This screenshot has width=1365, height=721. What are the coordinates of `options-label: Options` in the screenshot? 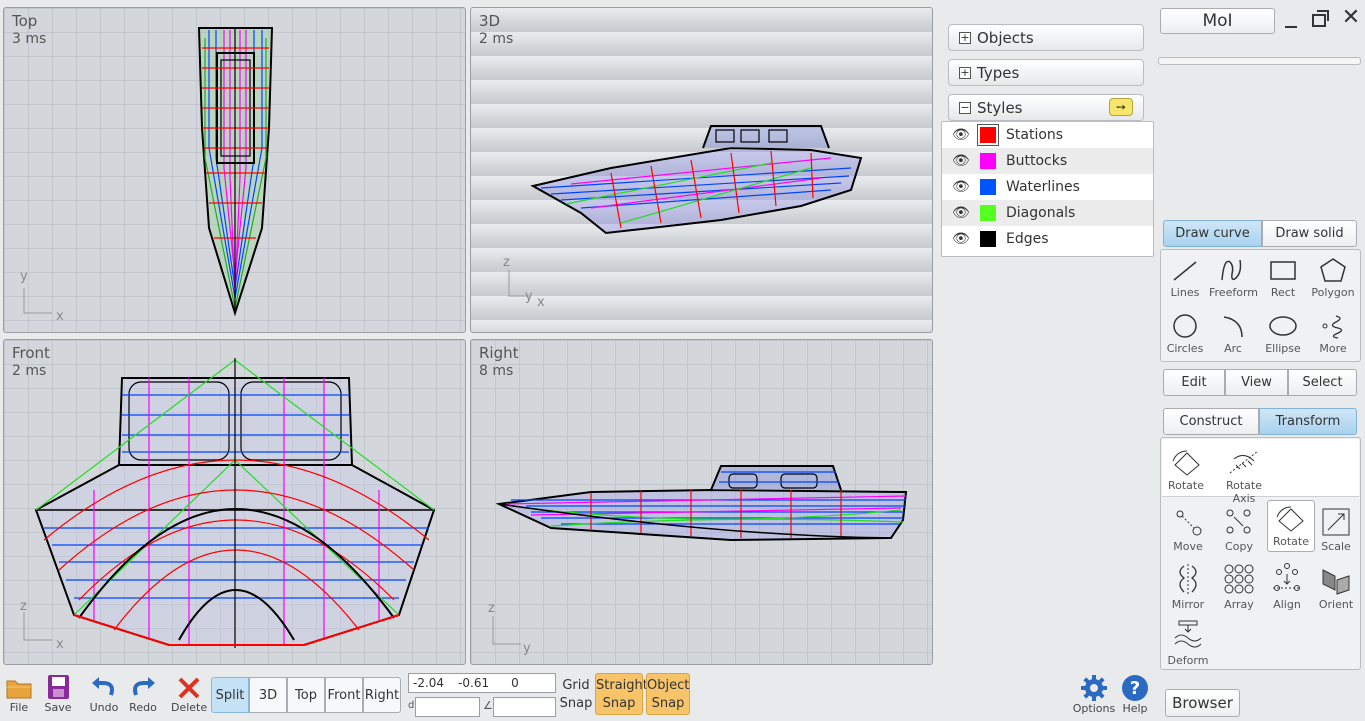 It's located at (1094, 708).